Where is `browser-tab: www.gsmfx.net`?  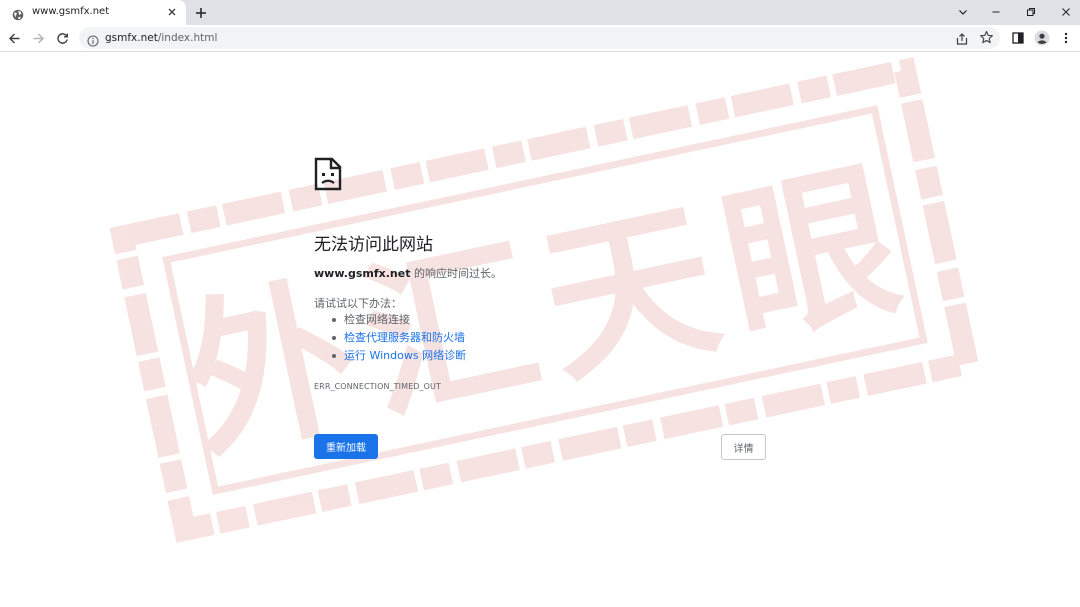
browser-tab: www.gsmfx.net is located at coordinates (93, 12).